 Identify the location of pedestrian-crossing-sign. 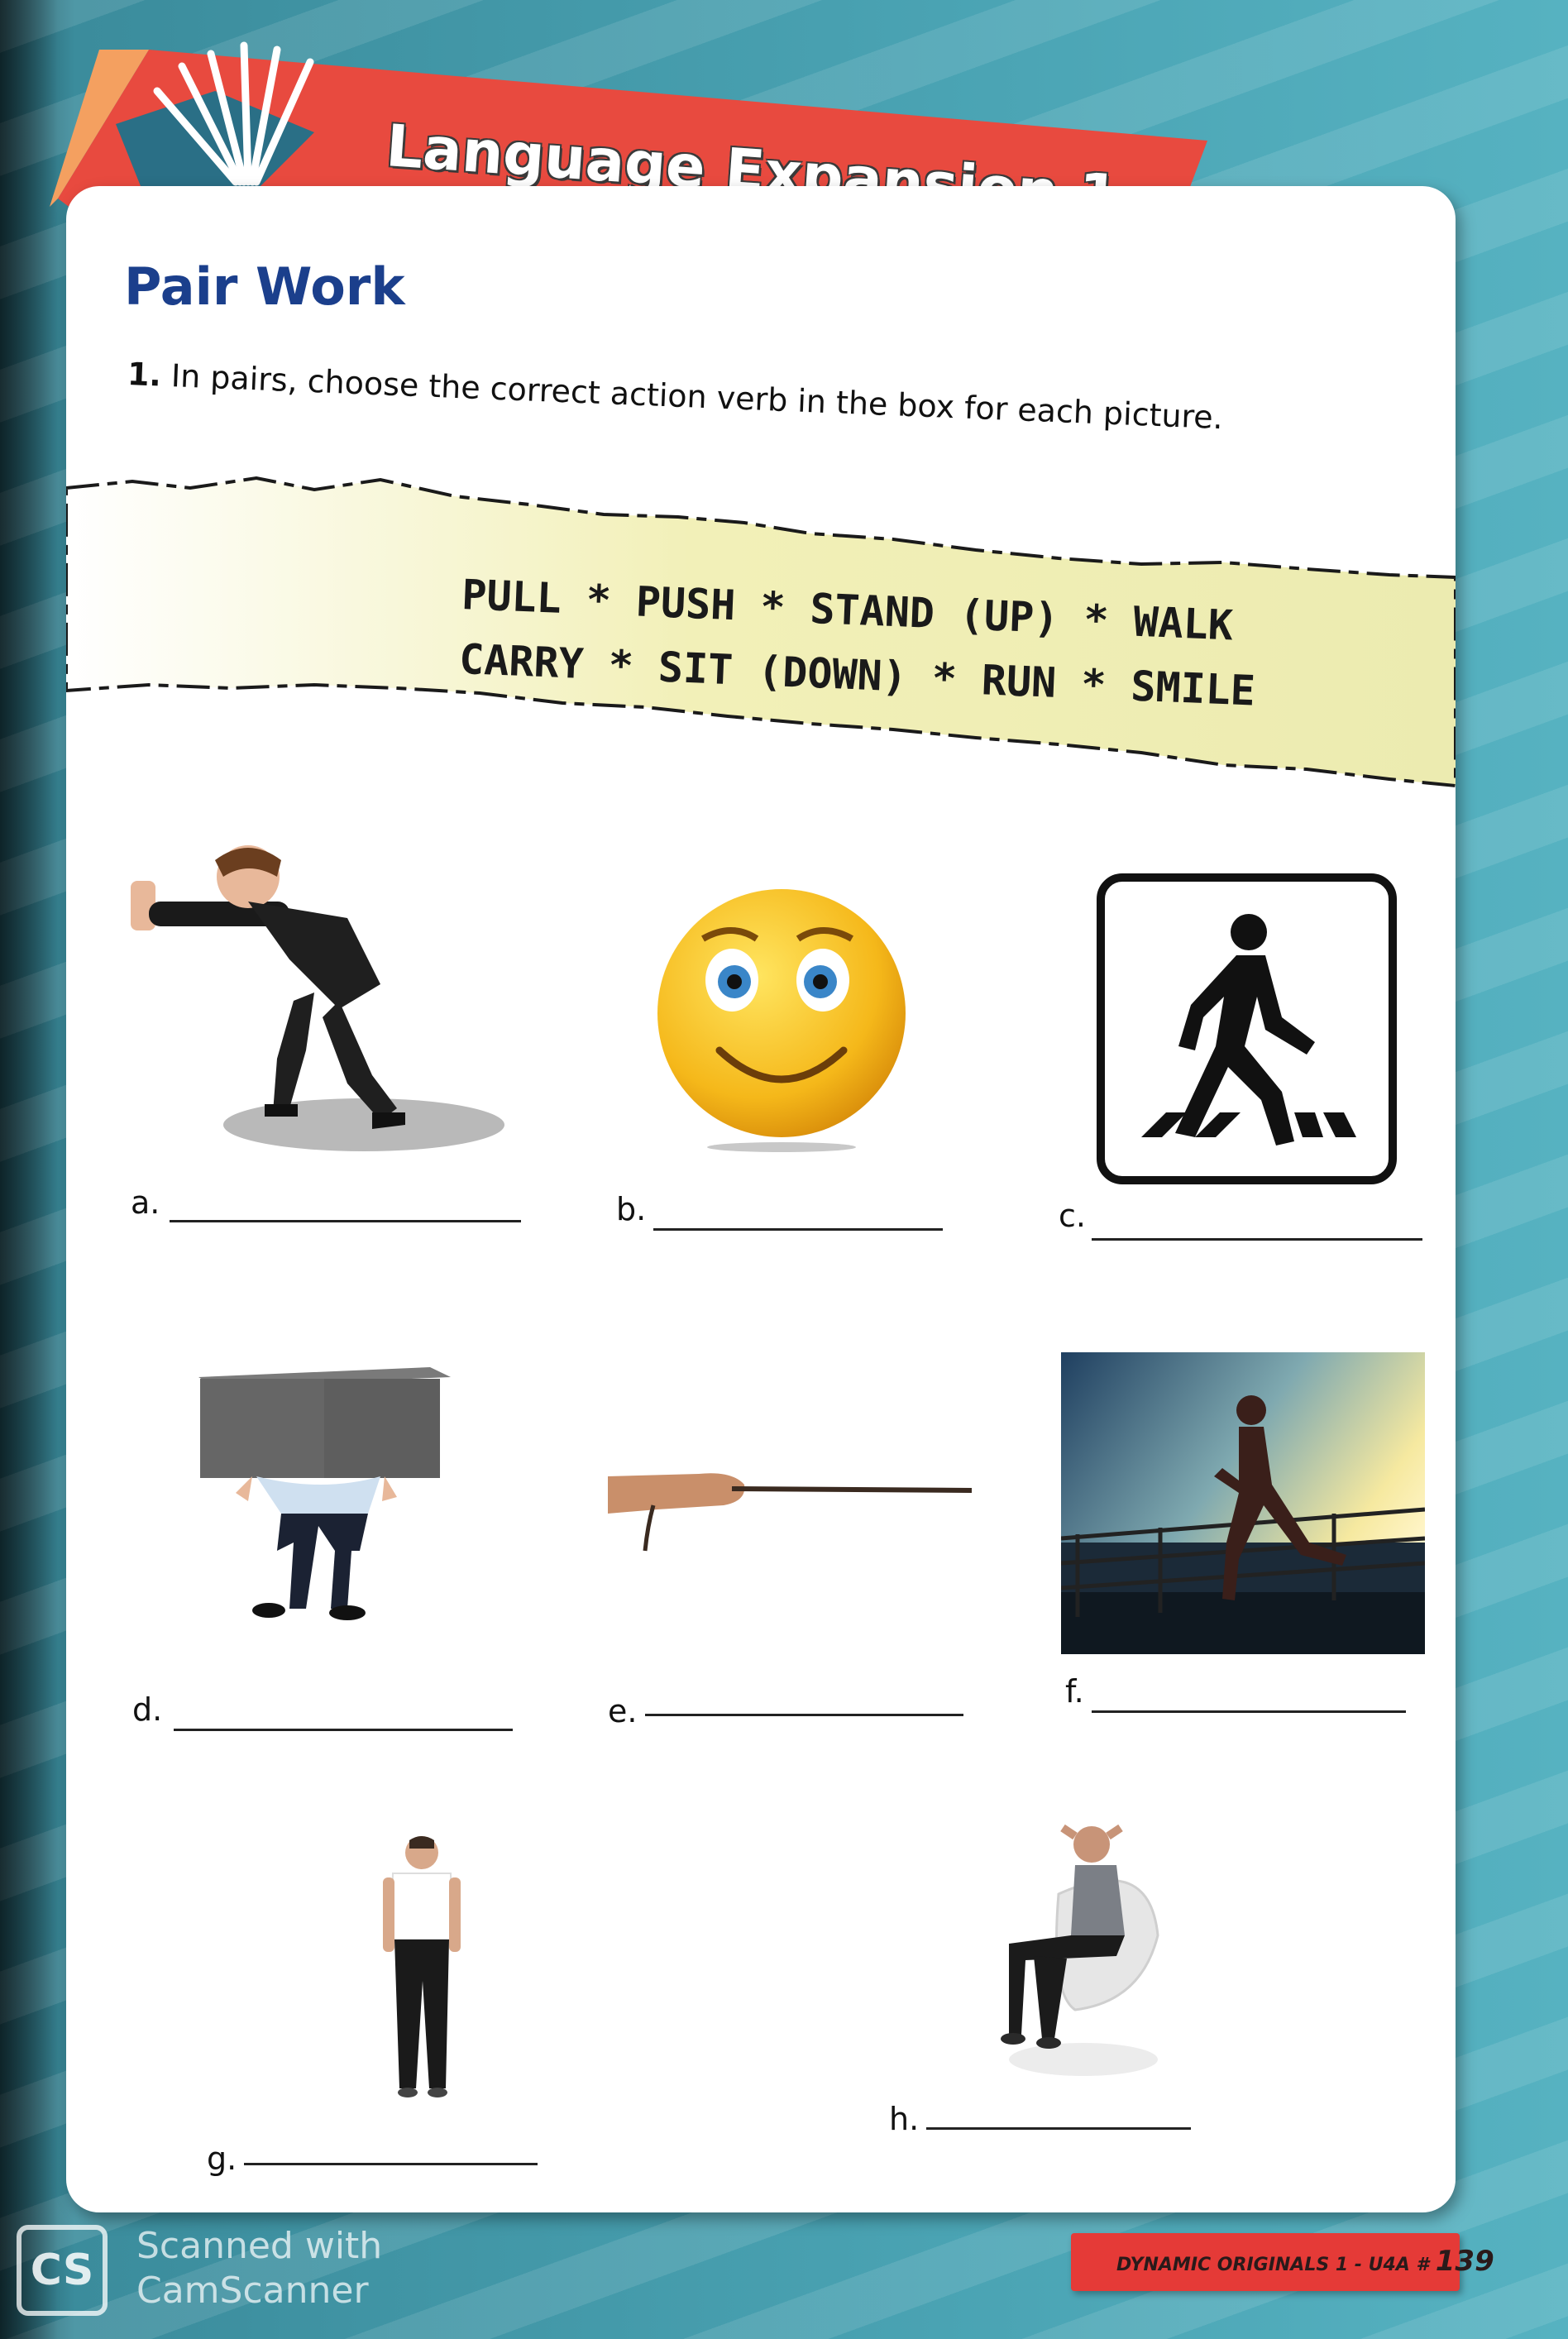
(1247, 1028).